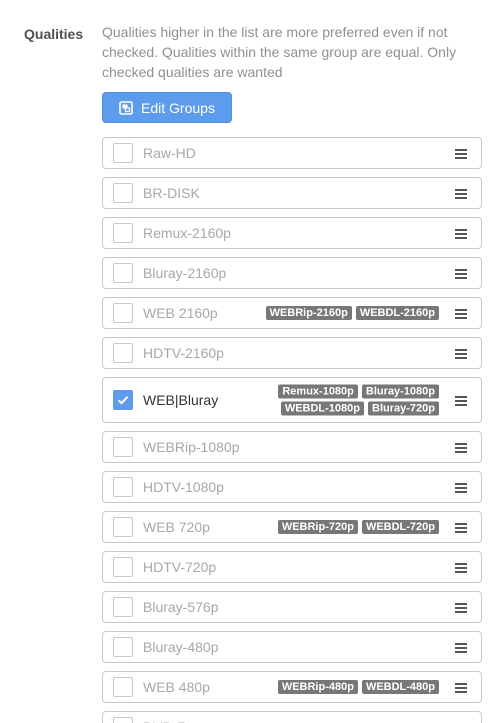 The image size is (502, 723). Describe the element at coordinates (178, 107) in the screenshot. I see `edit-groups-label: Edit Groups` at that location.